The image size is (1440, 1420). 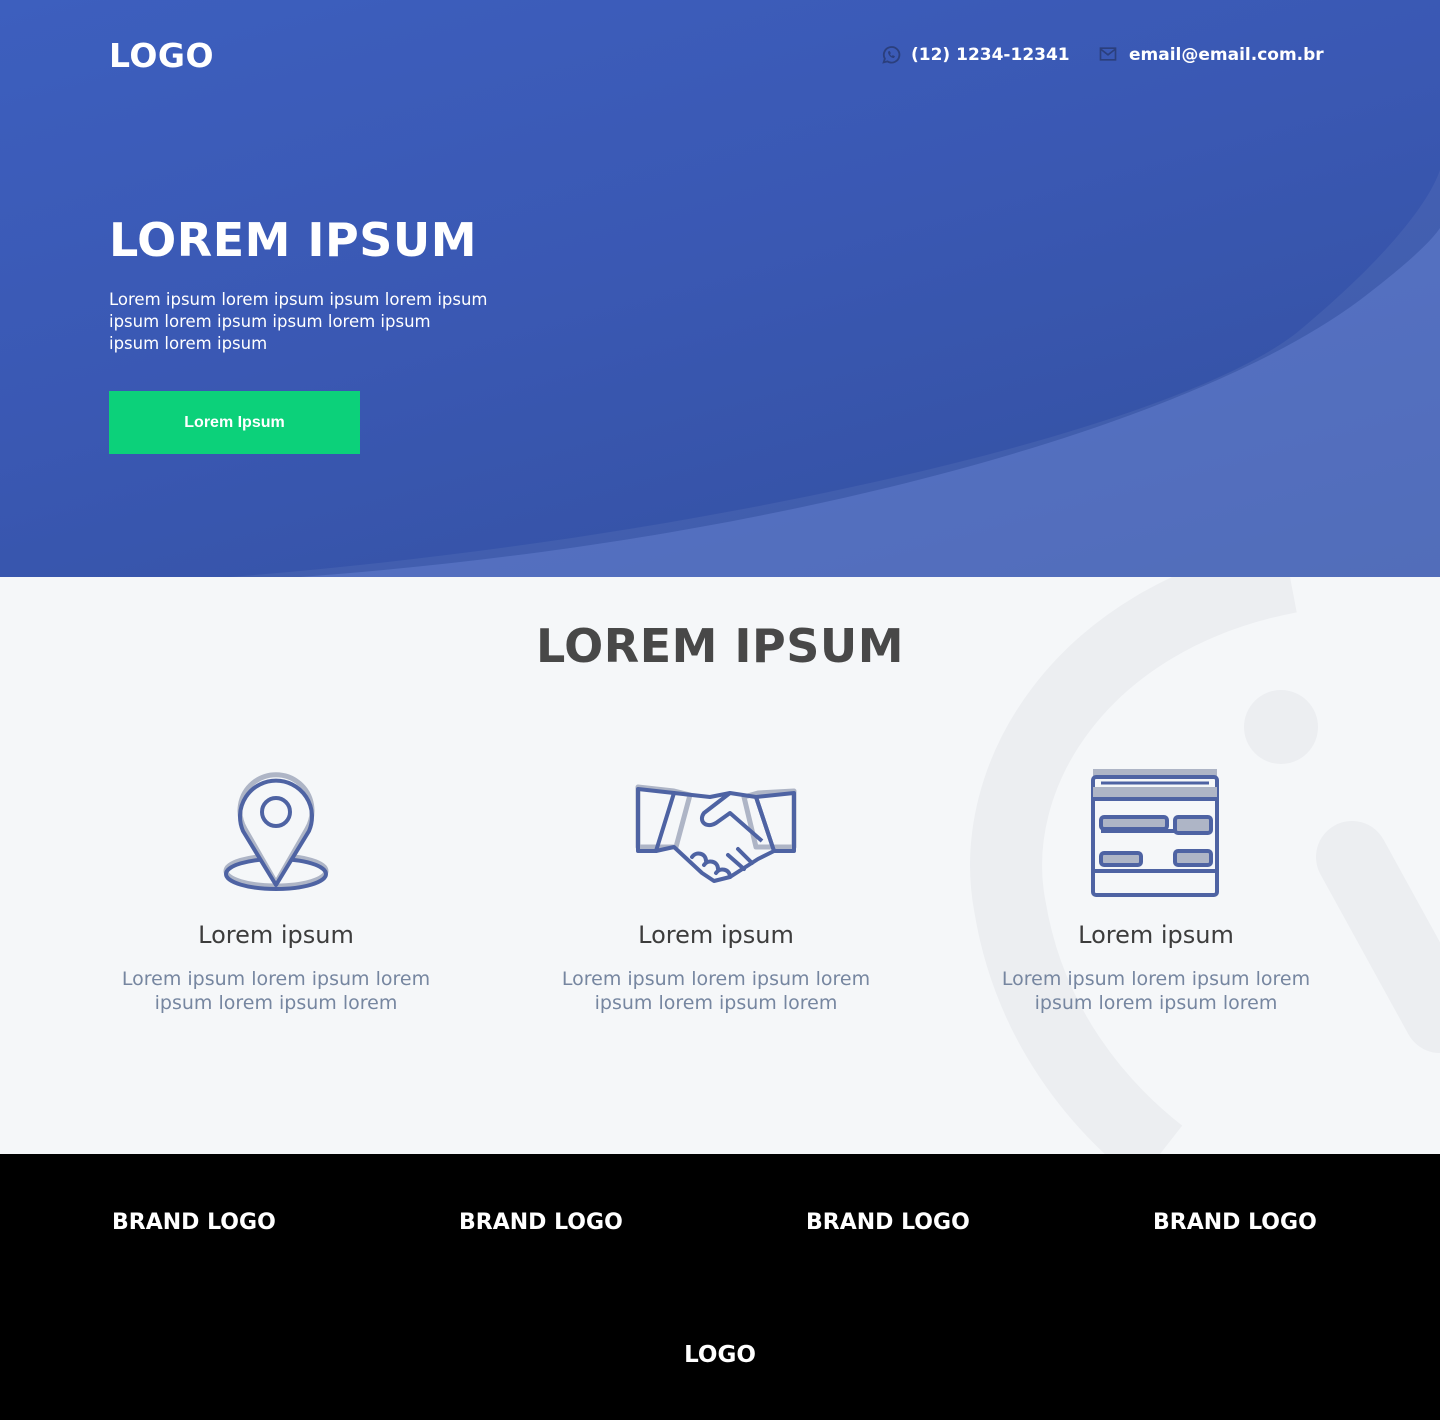 I want to click on phone-number: (12) 1234-12341, so click(x=990, y=55).